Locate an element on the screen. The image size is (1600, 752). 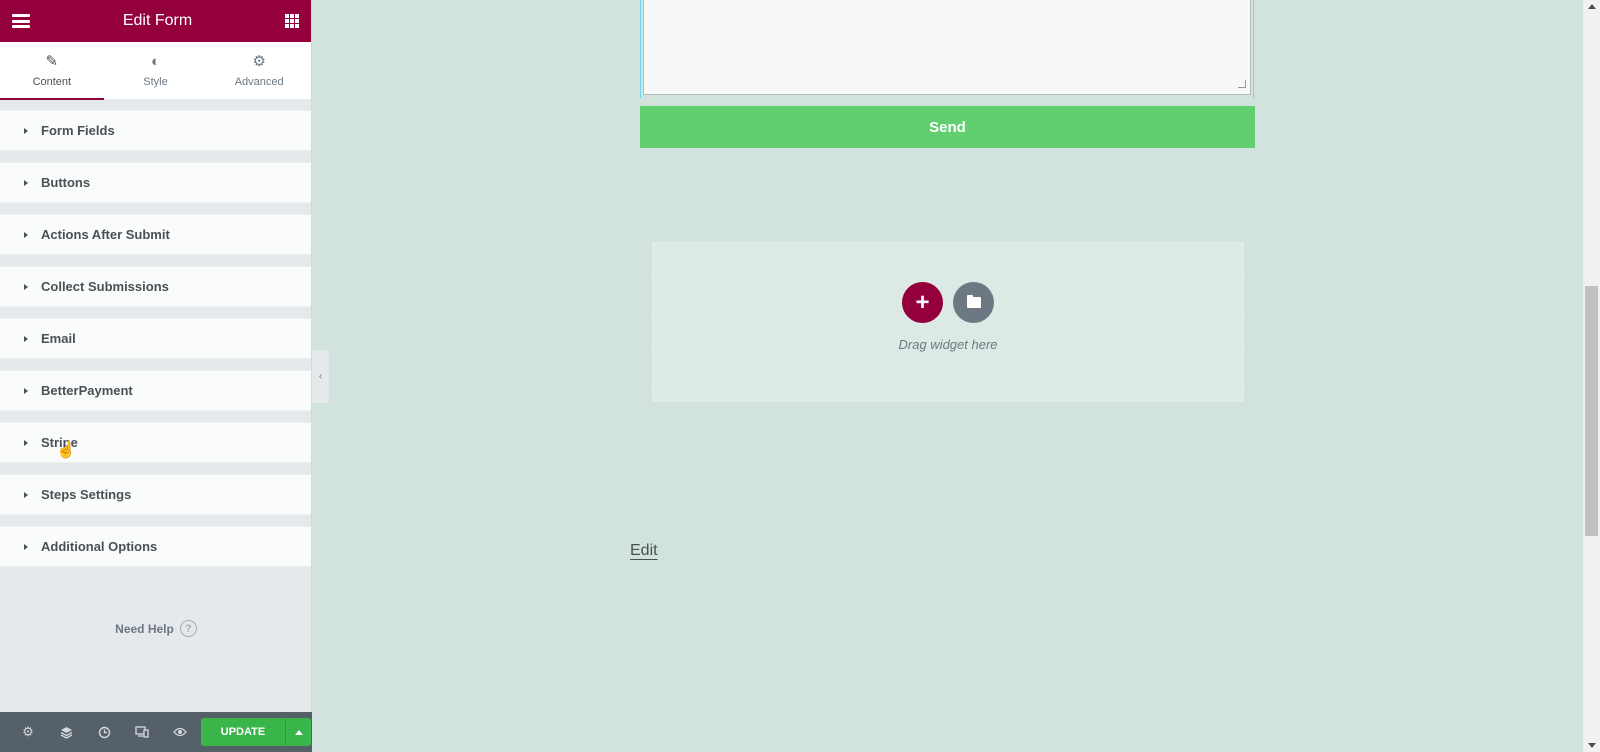
panel-tabs: ✎ Content ◐ Style ⚙ Advanced is located at coordinates (155, 71).